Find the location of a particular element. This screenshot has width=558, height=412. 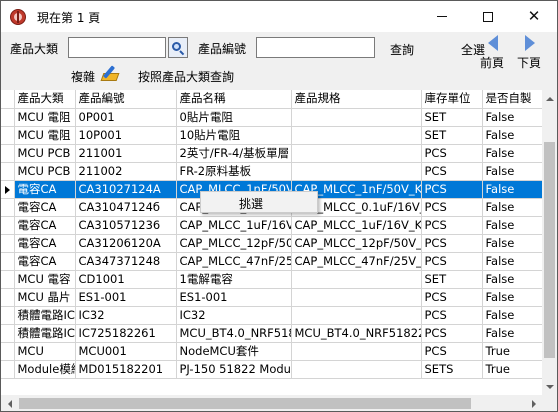

table-cell: CA31027124A is located at coordinates (126, 189).